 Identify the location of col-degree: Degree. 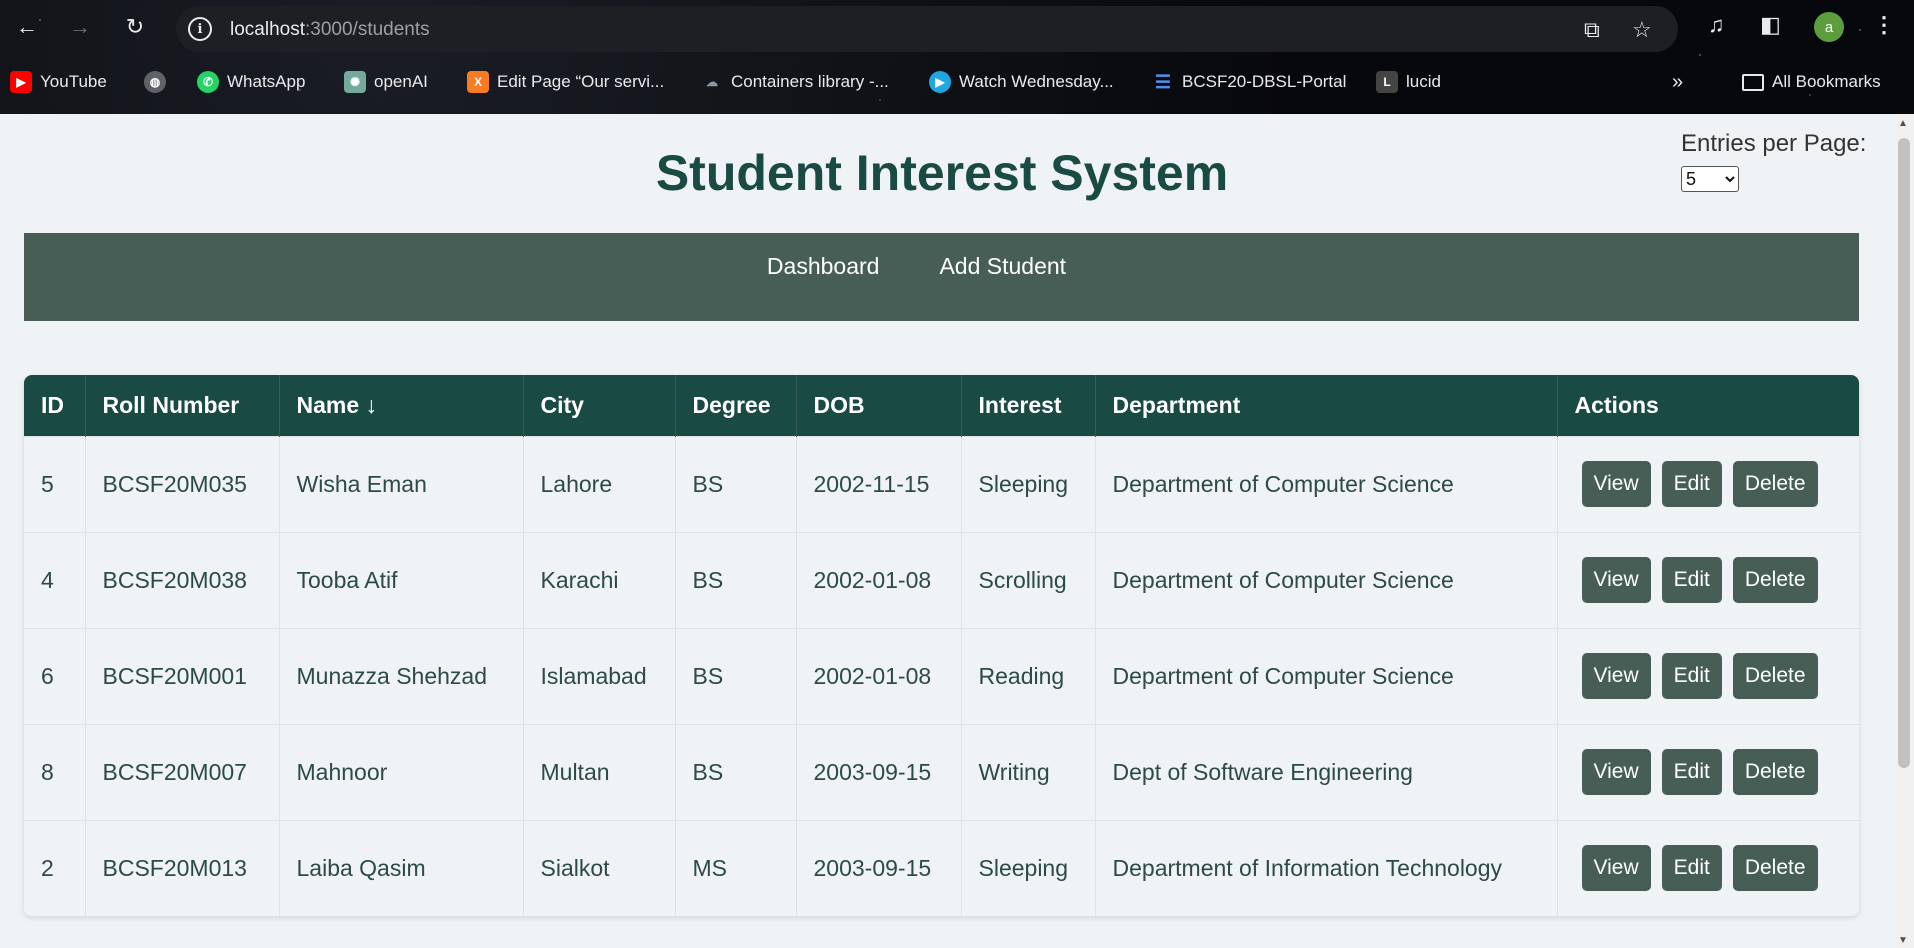
(736, 405).